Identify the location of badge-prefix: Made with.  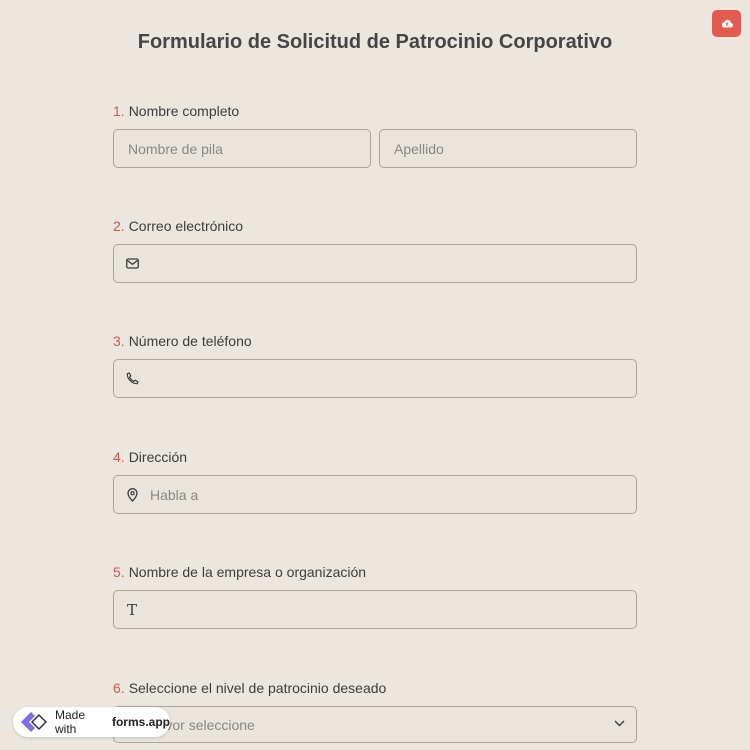
(70, 722).